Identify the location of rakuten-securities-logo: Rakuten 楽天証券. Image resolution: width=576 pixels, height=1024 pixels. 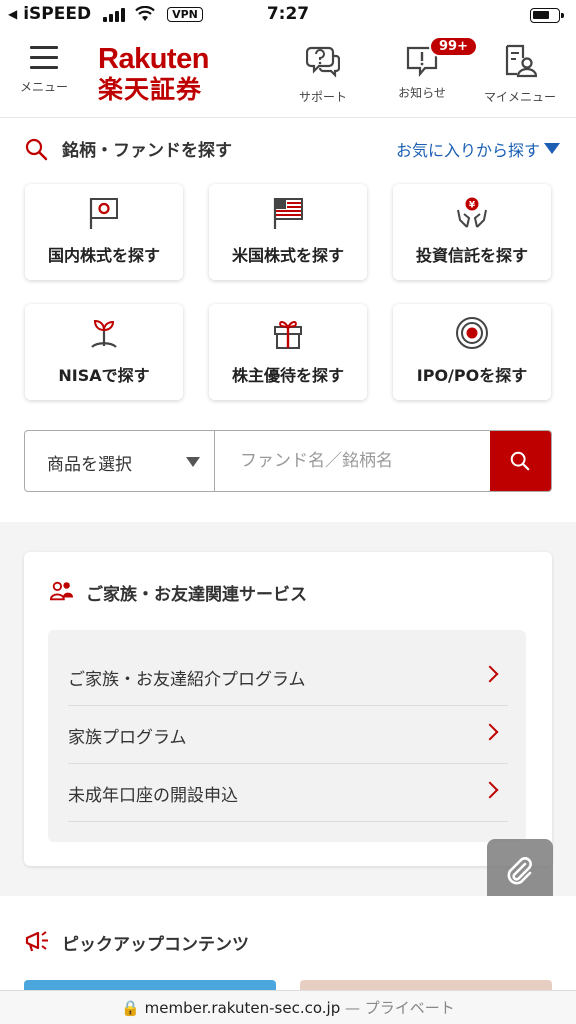
(153, 75).